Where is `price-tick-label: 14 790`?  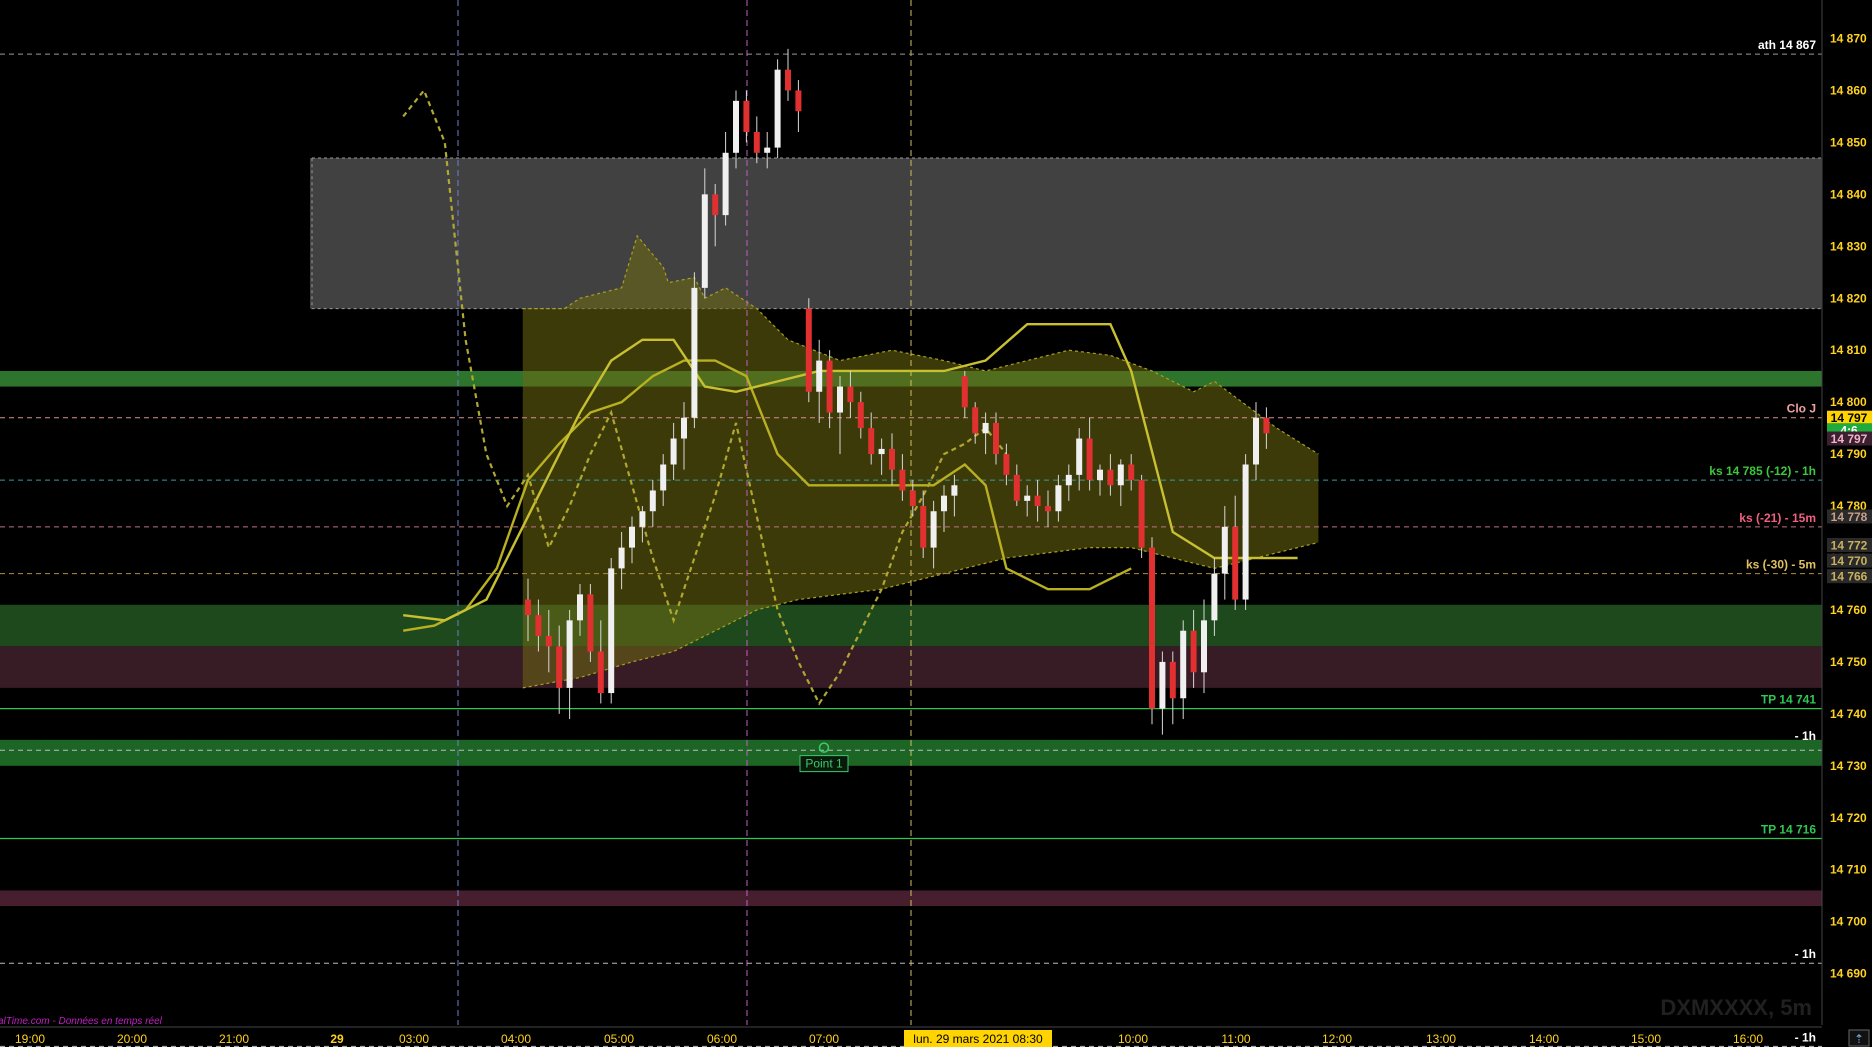 price-tick-label: 14 790 is located at coordinates (1848, 454).